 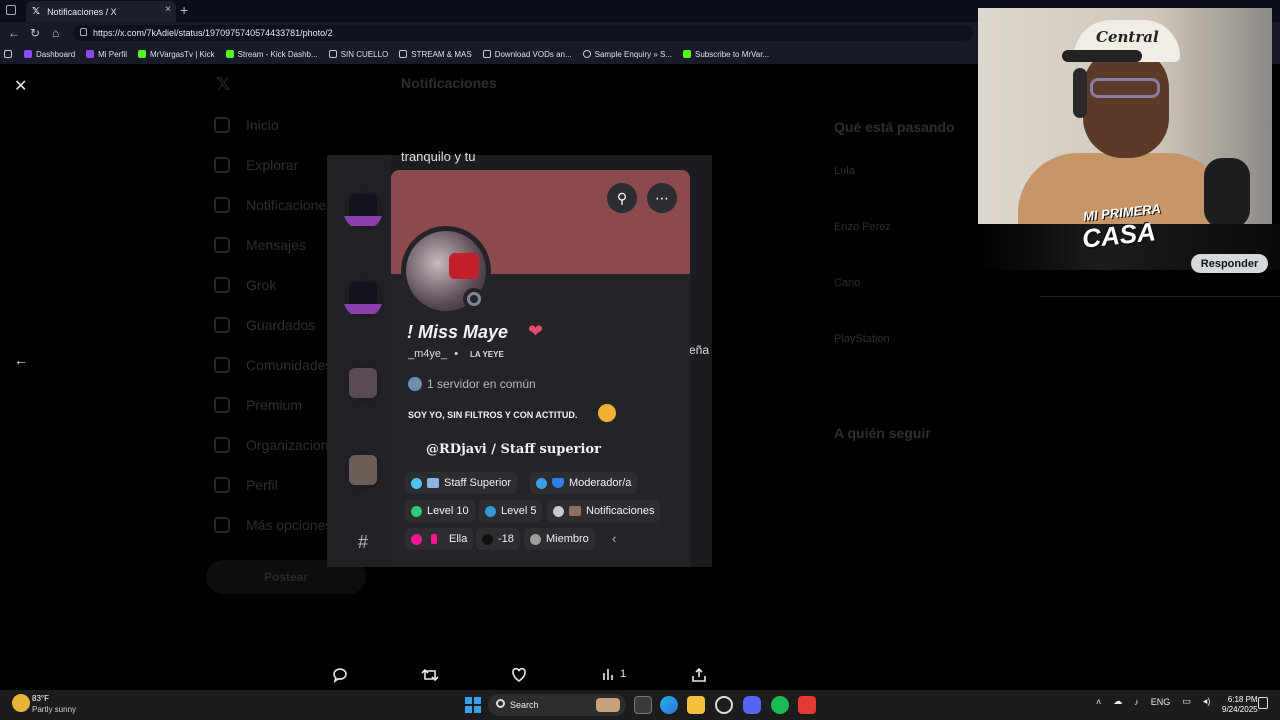 I want to click on previous-arrow-icon: ←, so click(x=21, y=360).